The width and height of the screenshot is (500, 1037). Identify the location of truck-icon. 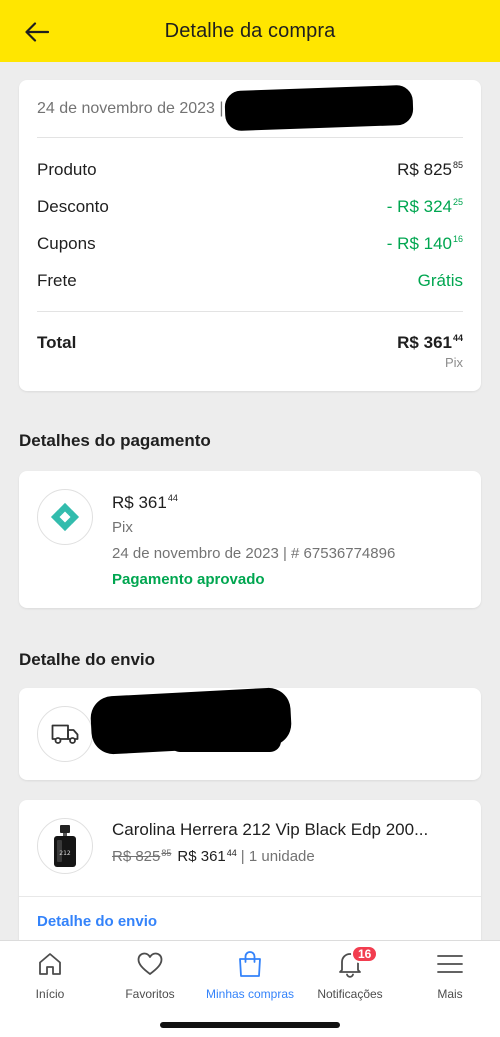
(65, 734).